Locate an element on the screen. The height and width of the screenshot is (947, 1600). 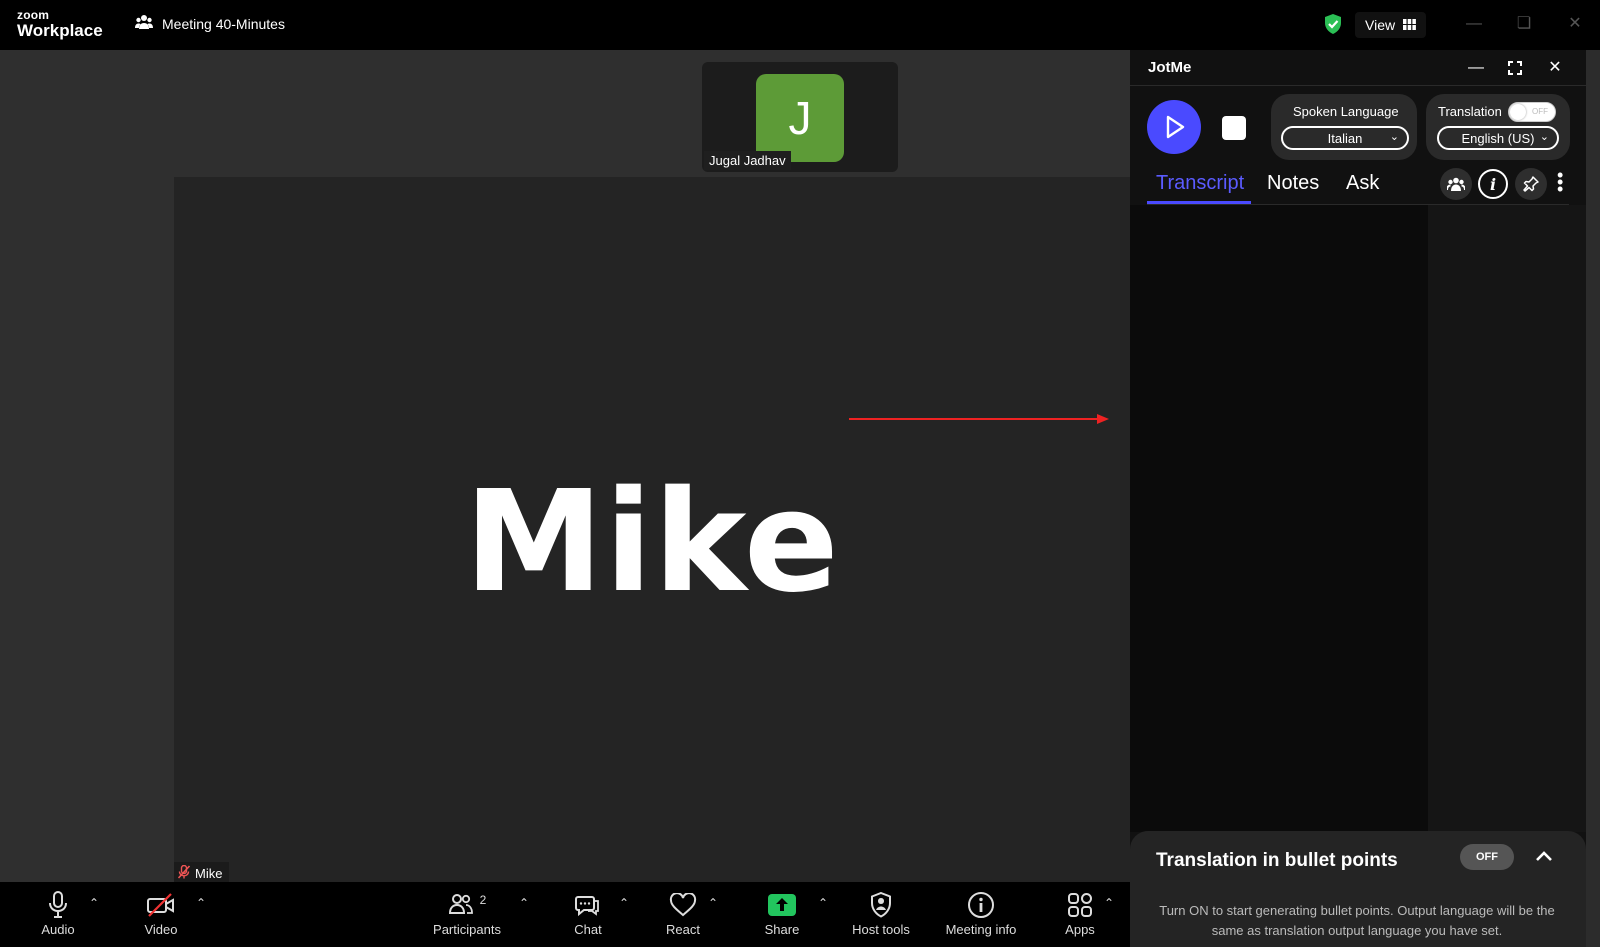
zoom-logo: zoom Workplace is located at coordinates (60, 24).